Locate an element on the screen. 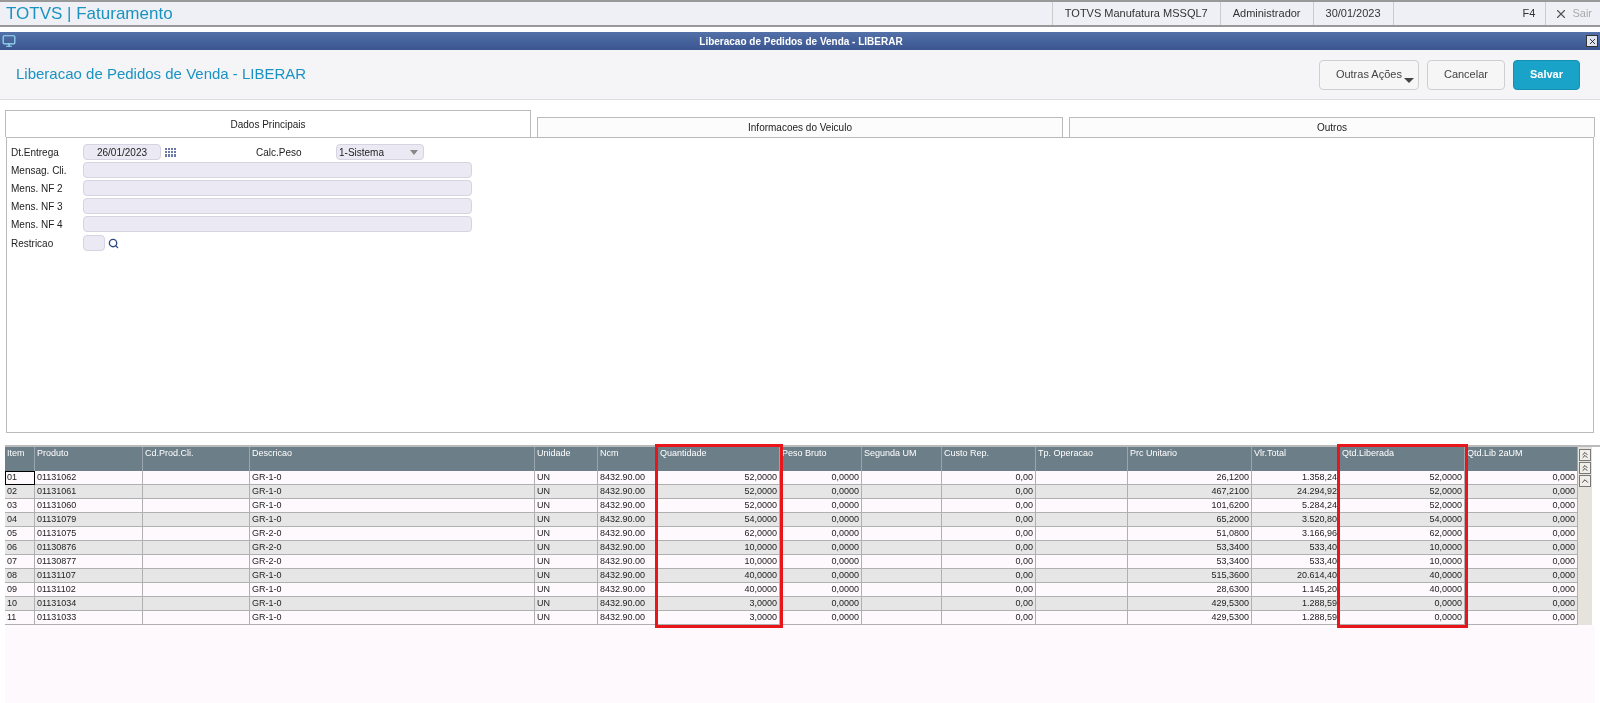 This screenshot has width=1600, height=703. column-header: Tp. Operacao is located at coordinates (1082, 459).